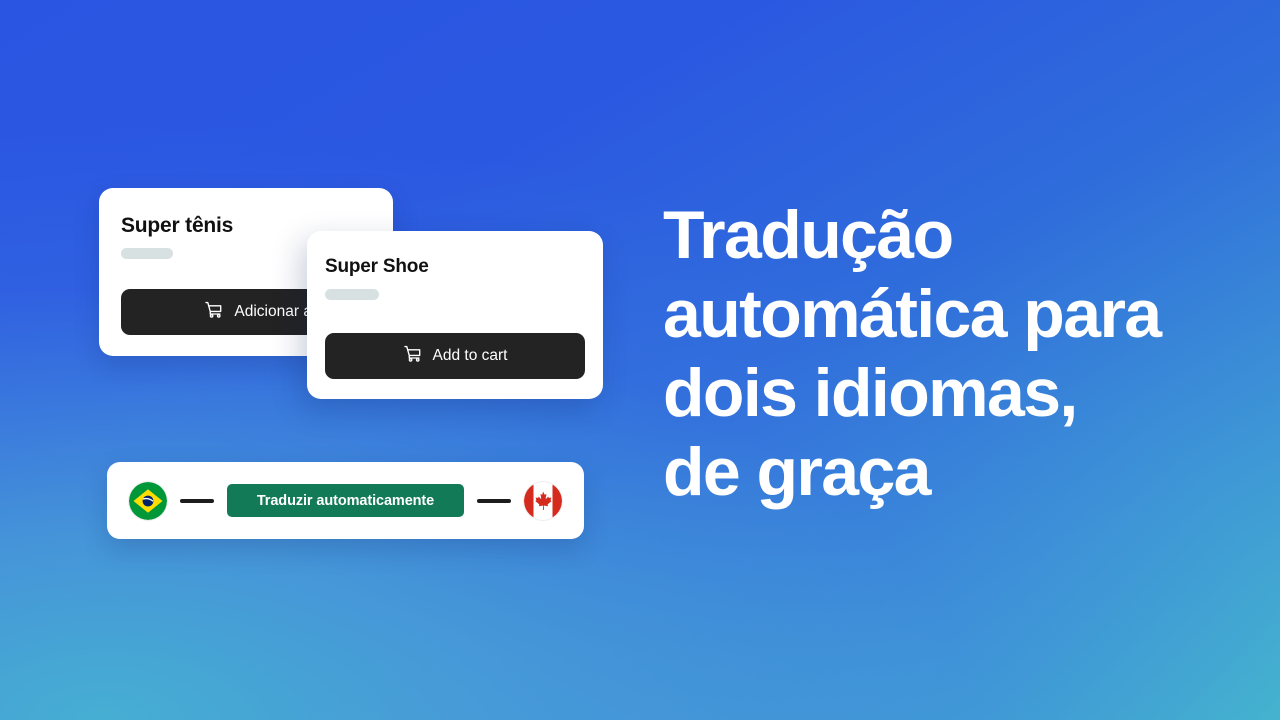  Describe the element at coordinates (470, 355) in the screenshot. I see `add-to-cart-label: Add to cart` at that location.